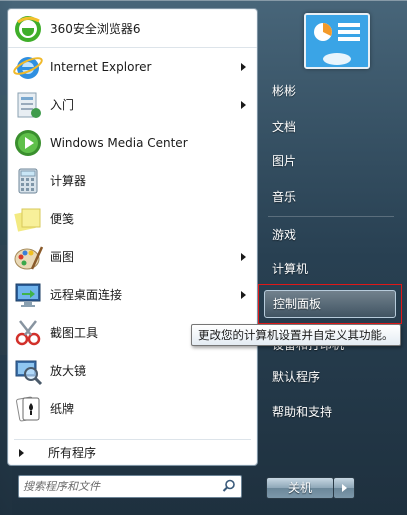 This screenshot has height=515, width=407. What do you see at coordinates (132, 295) in the screenshot?
I see `program-item-remote-desktop: 远程桌面连接` at bounding box center [132, 295].